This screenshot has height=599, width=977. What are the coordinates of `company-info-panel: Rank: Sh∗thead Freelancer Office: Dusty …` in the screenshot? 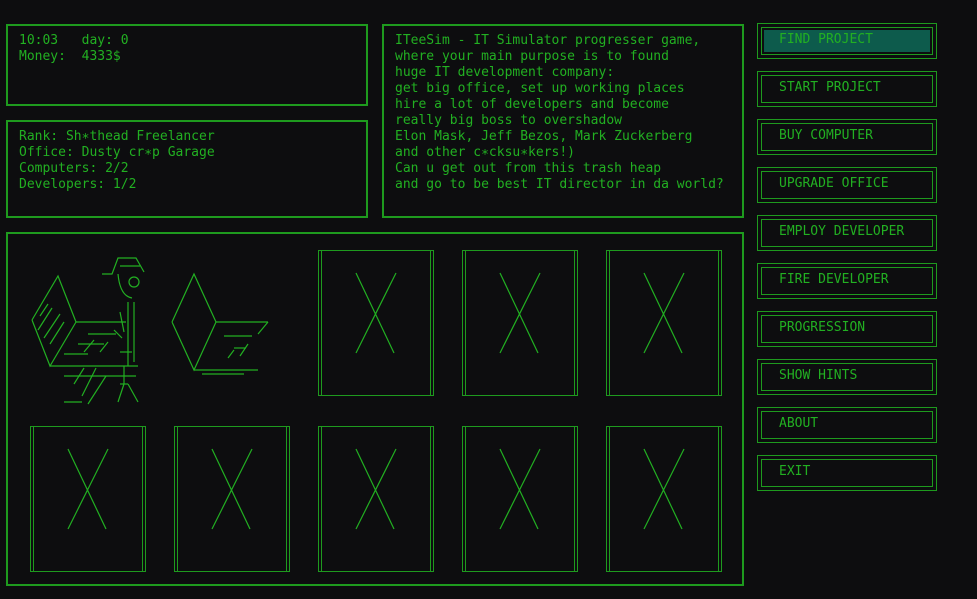 It's located at (187, 169).